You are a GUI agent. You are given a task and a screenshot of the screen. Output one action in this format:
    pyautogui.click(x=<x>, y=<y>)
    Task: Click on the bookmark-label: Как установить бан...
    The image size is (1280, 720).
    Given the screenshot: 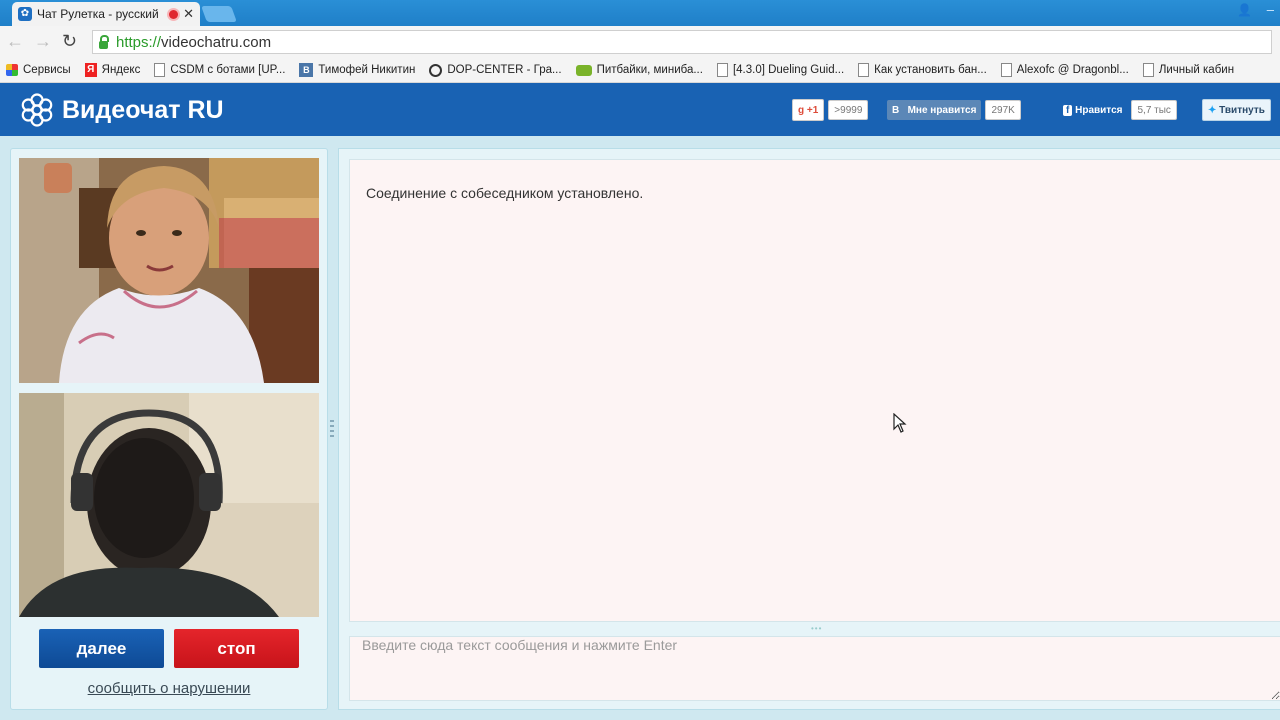 What is the action you would take?
    pyautogui.click(x=930, y=70)
    